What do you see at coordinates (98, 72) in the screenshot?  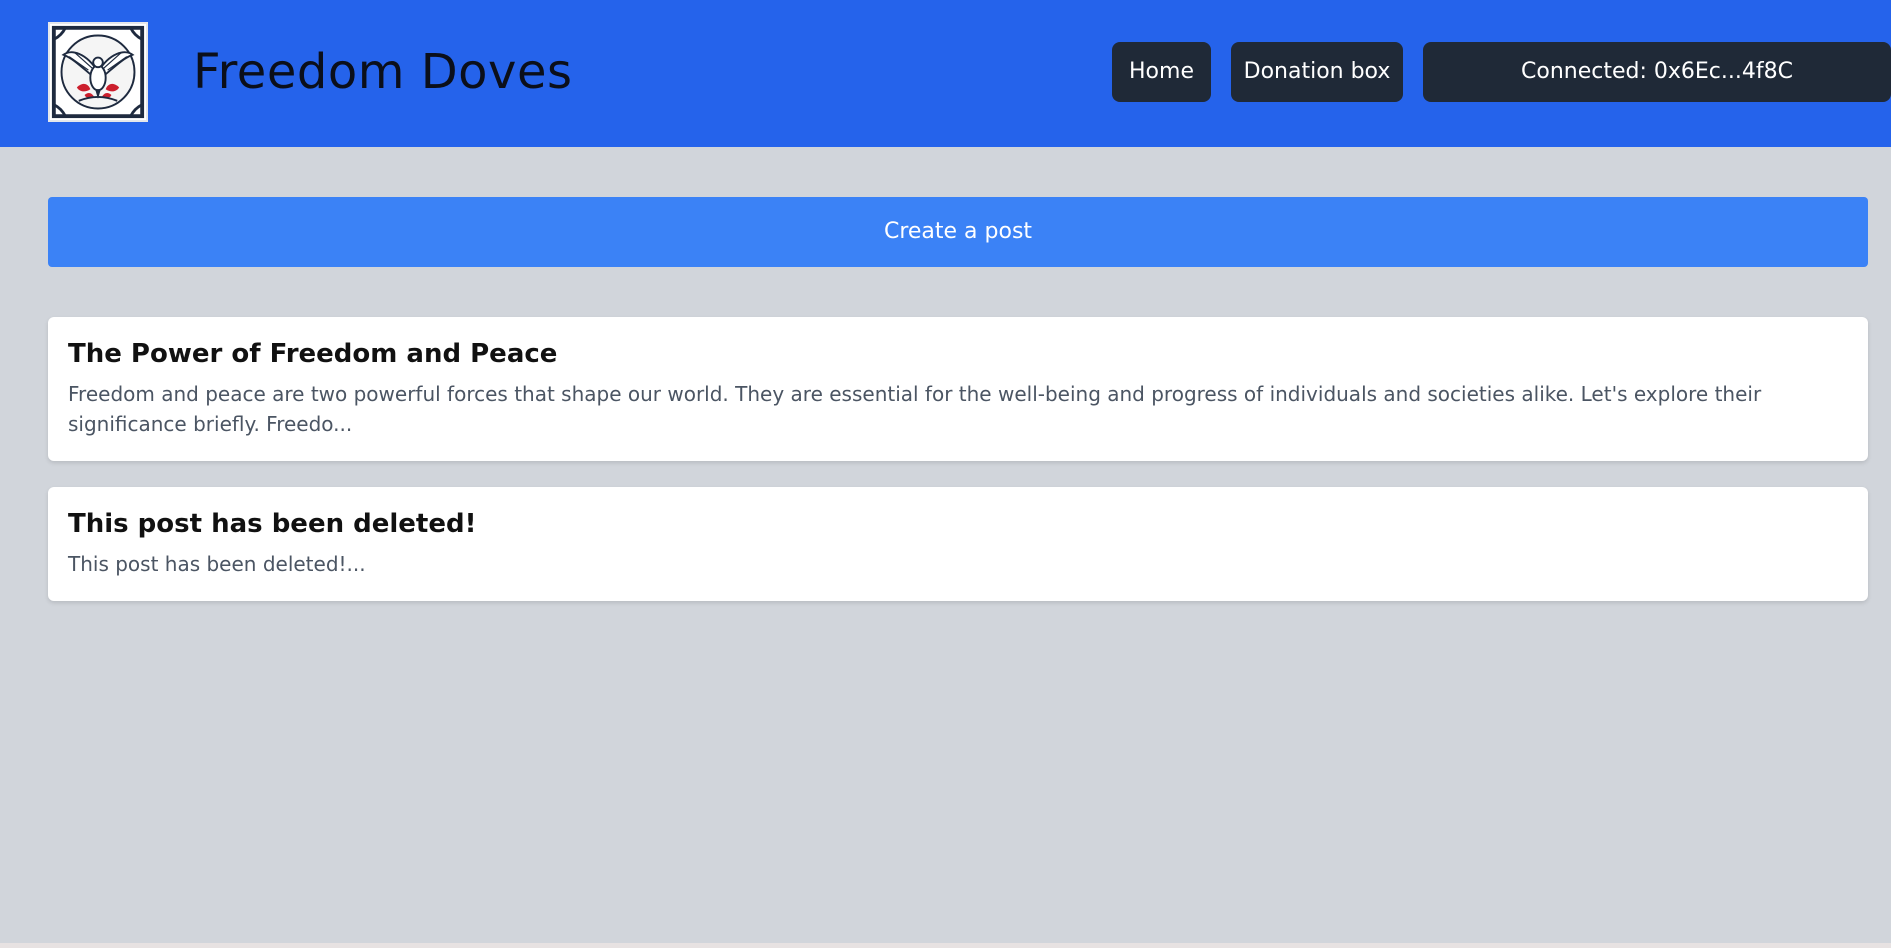 I see `dove-emblem-icon` at bounding box center [98, 72].